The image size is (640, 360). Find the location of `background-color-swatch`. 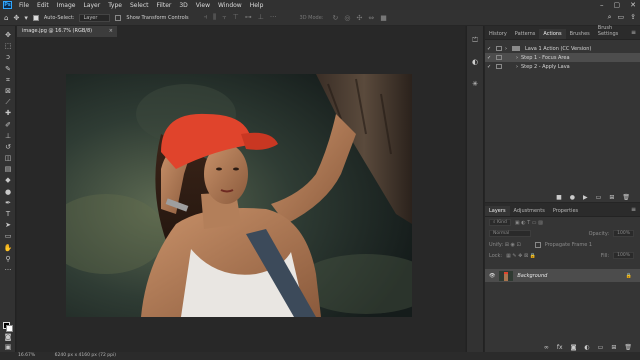

background-color-swatch is located at coordinates (9, 328).